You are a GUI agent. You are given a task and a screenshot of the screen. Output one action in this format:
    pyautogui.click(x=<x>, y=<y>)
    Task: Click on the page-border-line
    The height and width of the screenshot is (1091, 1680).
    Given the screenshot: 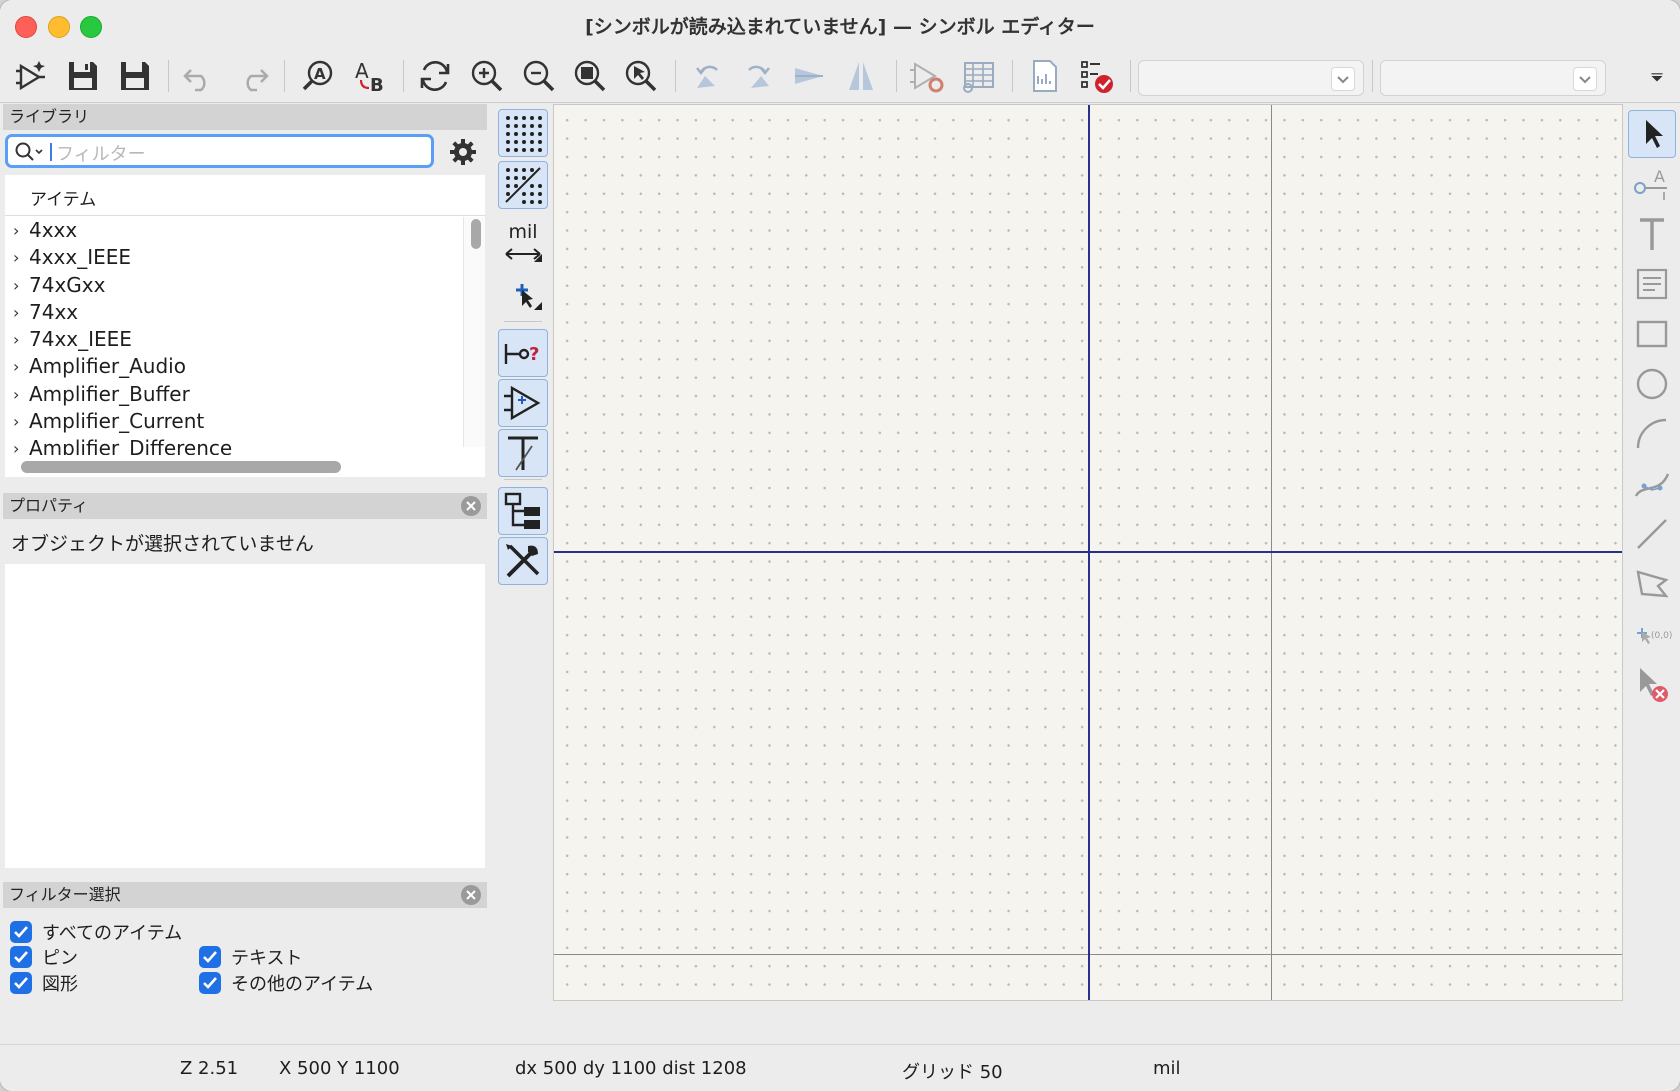 What is the action you would take?
    pyautogui.click(x=1271, y=552)
    